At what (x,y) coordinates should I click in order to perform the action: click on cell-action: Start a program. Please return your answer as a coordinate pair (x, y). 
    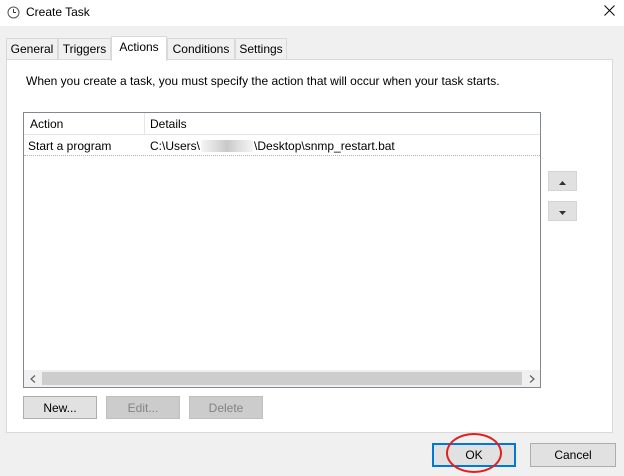
    Looking at the image, I should click on (70, 146).